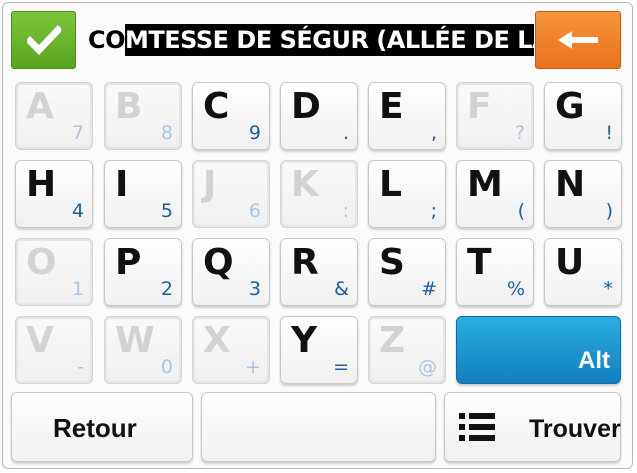 This screenshot has height=473, width=637. Describe the element at coordinates (575, 429) in the screenshot. I see `search-button-label: Trouver` at that location.